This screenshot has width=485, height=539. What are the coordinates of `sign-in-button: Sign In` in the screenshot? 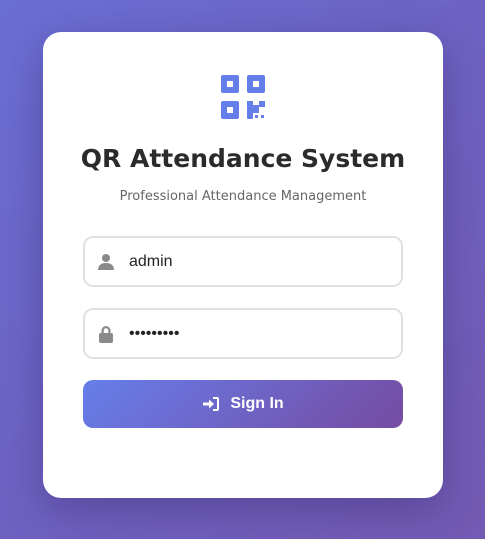 It's located at (243, 404).